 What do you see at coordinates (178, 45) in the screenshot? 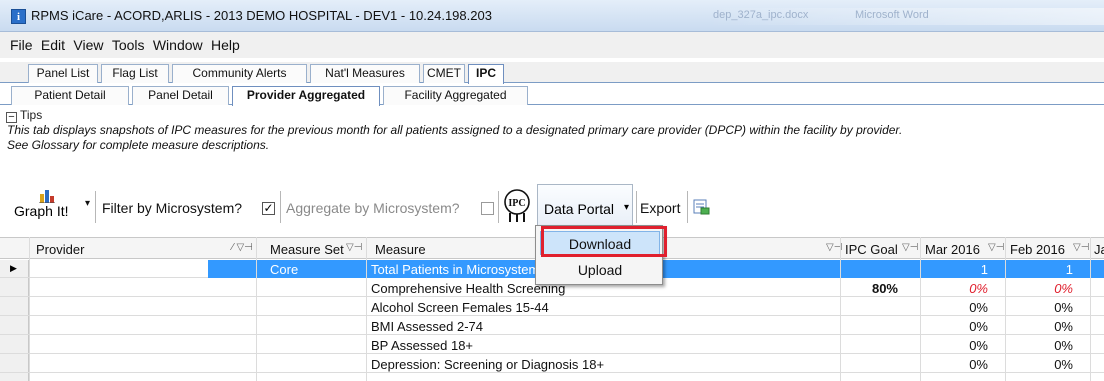
I see `menu-window: Window` at bounding box center [178, 45].